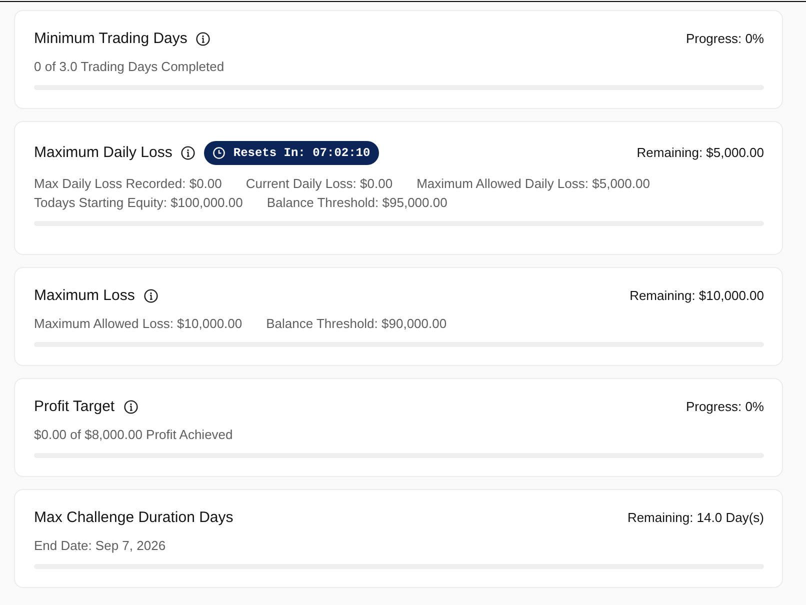  What do you see at coordinates (84, 296) in the screenshot?
I see `card-title: Maximum Loss` at bounding box center [84, 296].